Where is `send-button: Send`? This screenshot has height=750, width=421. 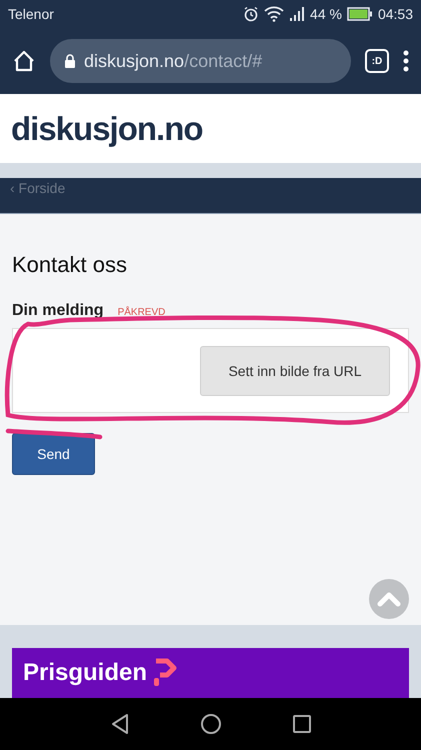
send-button: Send is located at coordinates (53, 454).